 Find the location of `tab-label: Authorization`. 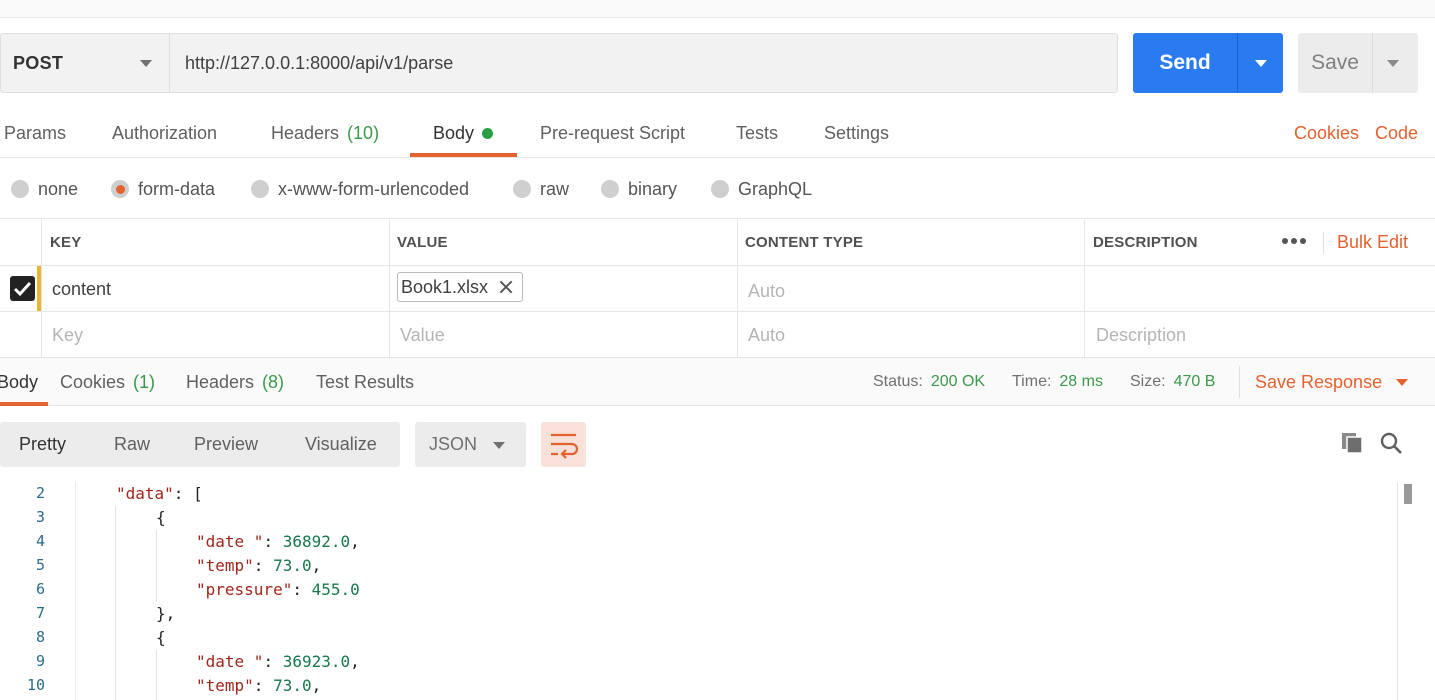

tab-label: Authorization is located at coordinates (165, 132).